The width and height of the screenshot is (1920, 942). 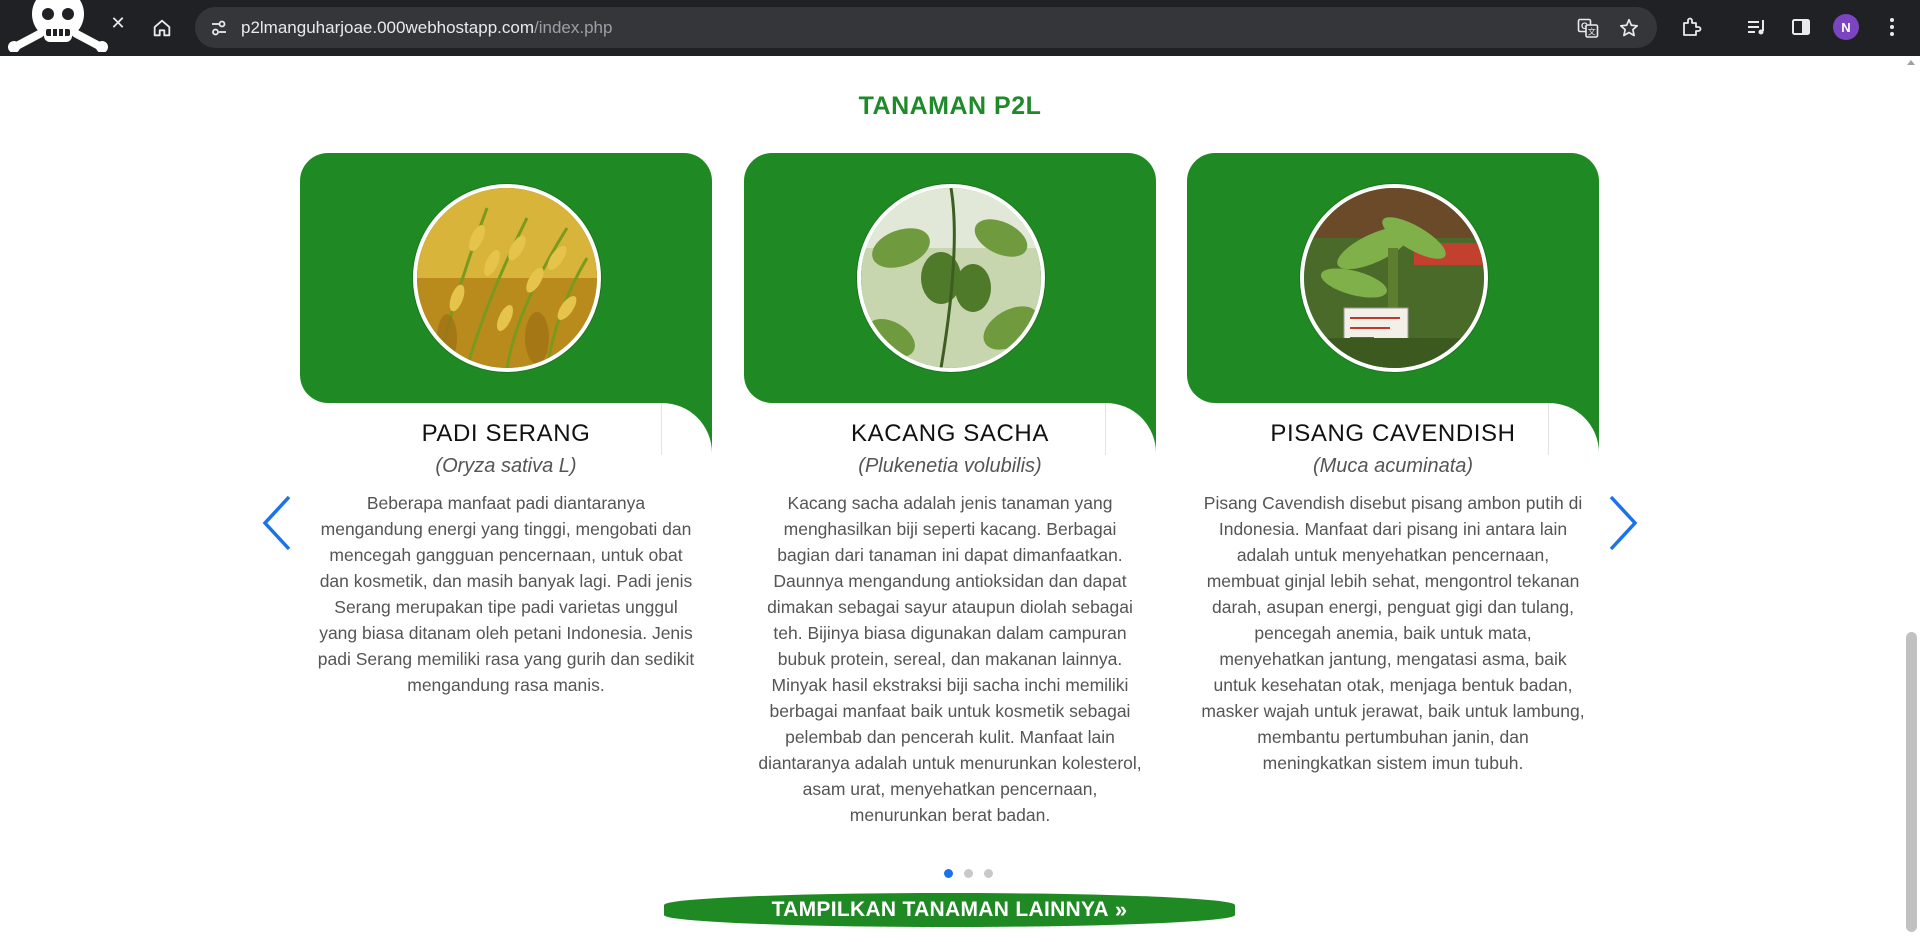 I want to click on pirate-skull-icon, so click(x=58, y=26).